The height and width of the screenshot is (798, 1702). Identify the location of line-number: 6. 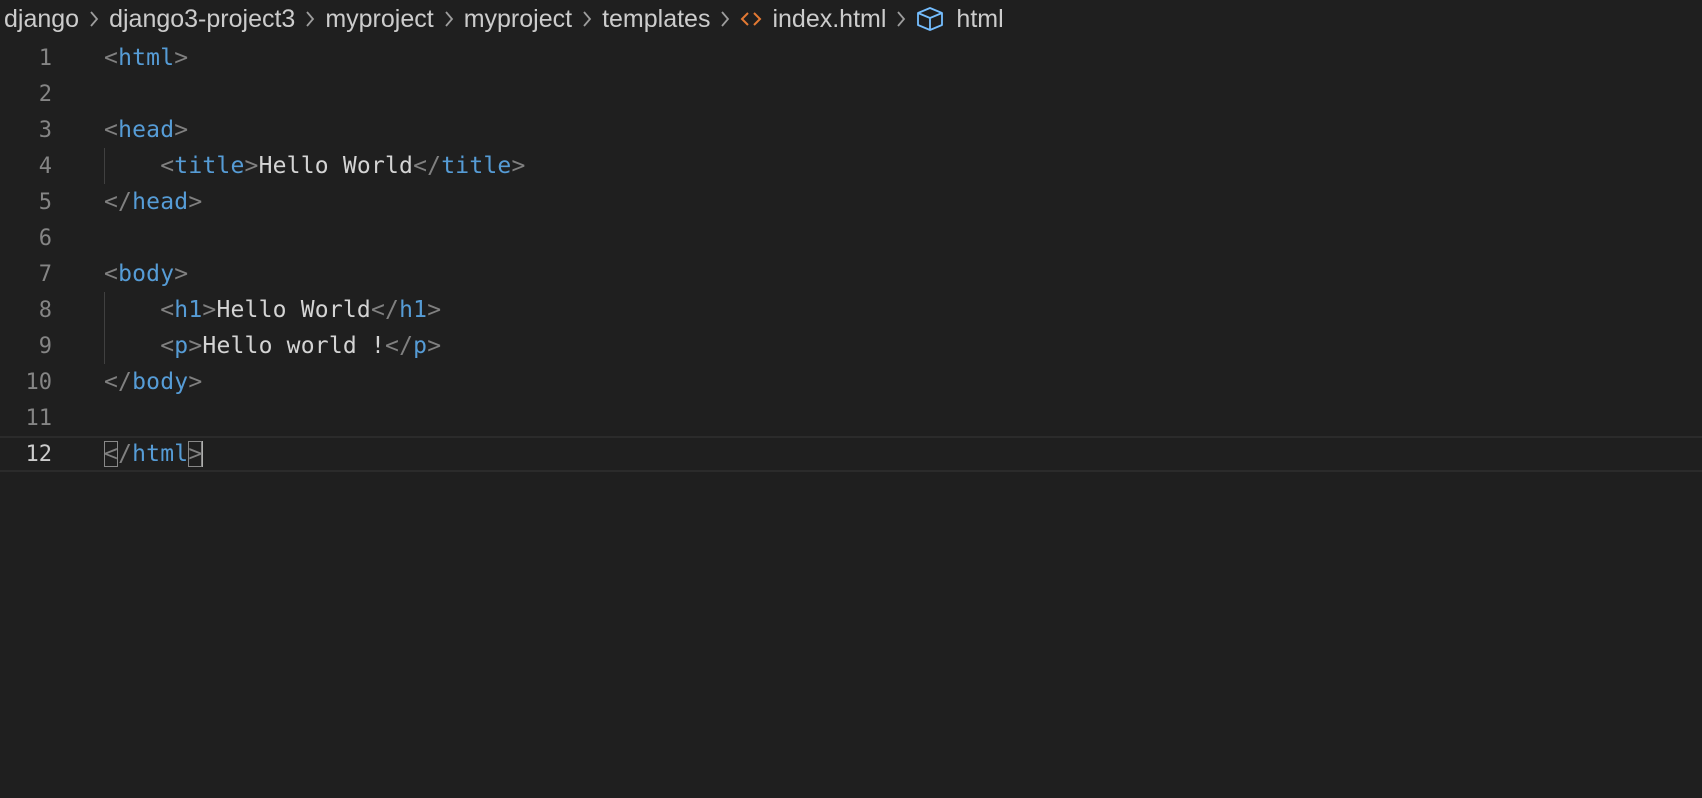
(45, 238).